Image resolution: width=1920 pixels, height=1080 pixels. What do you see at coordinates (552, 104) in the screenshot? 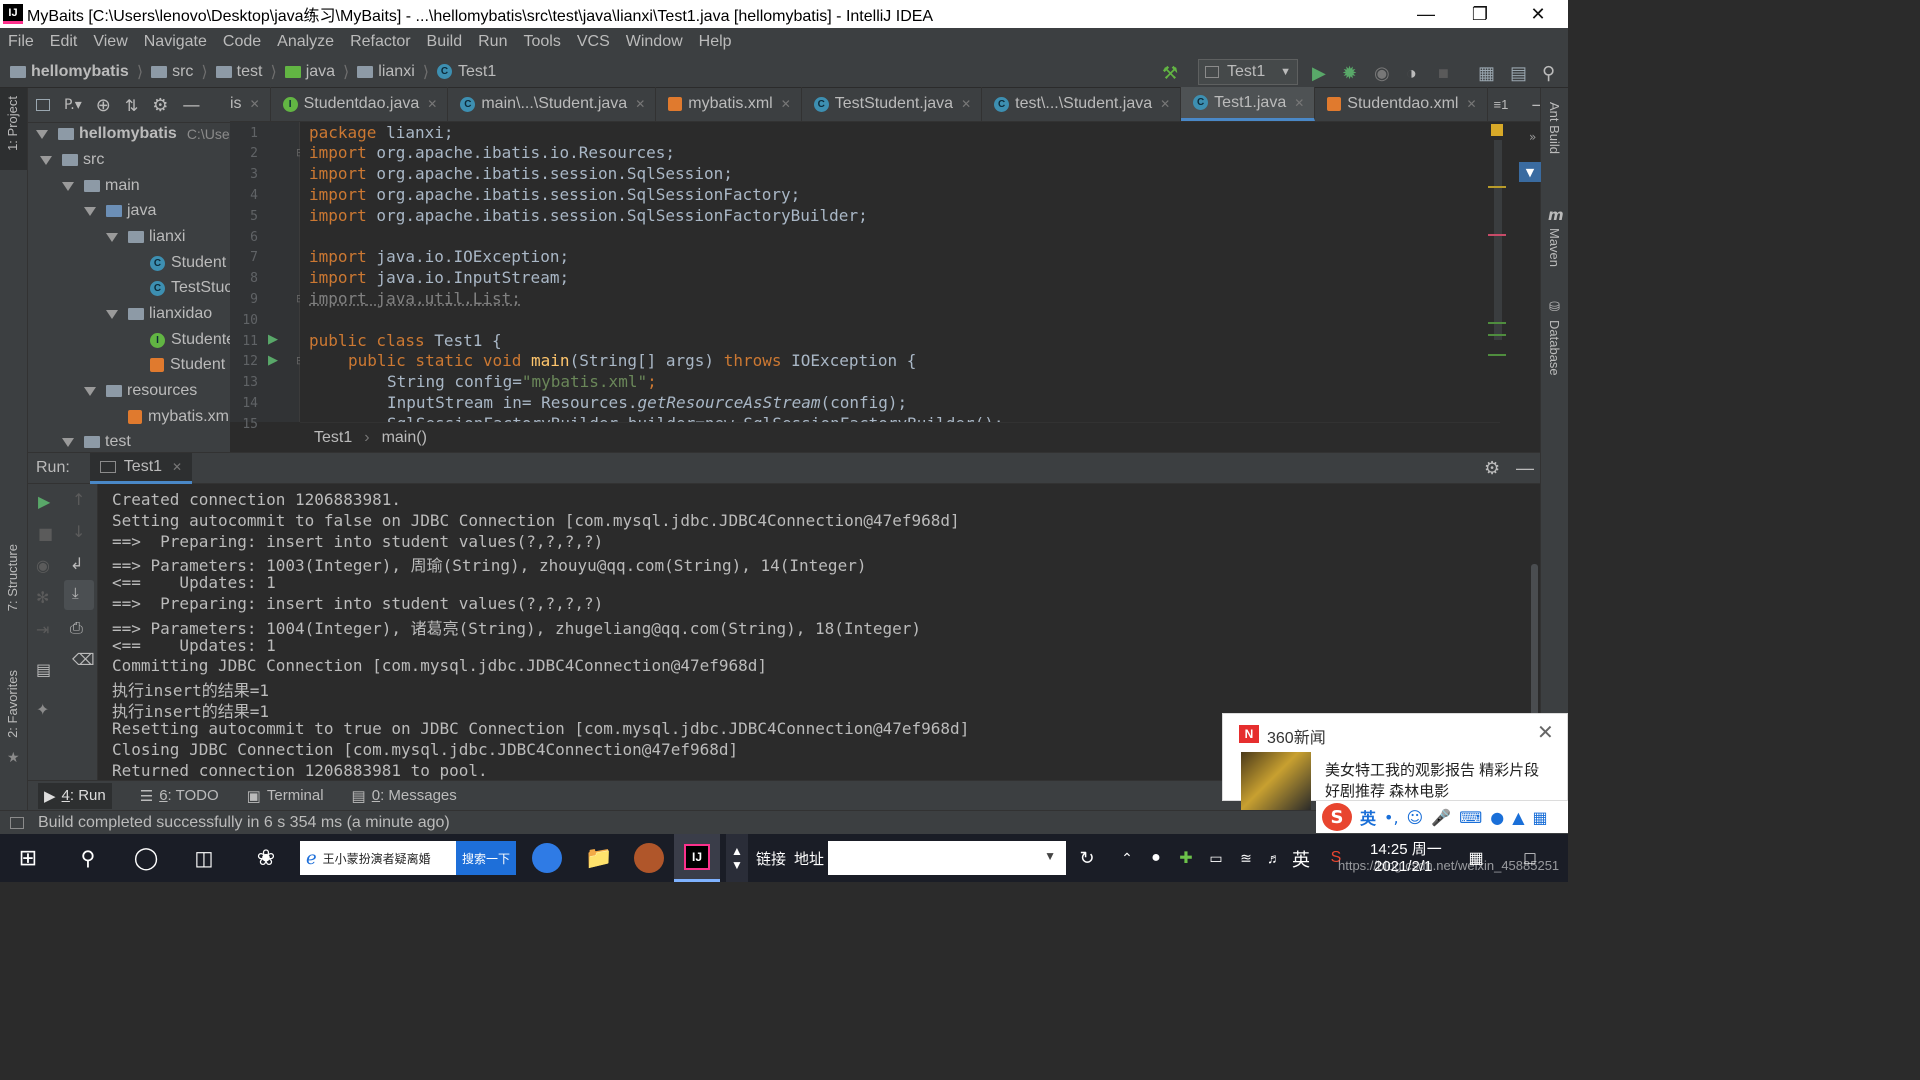
I see `tab-main-student-java: Cmain\...\Student.java ✕` at bounding box center [552, 104].